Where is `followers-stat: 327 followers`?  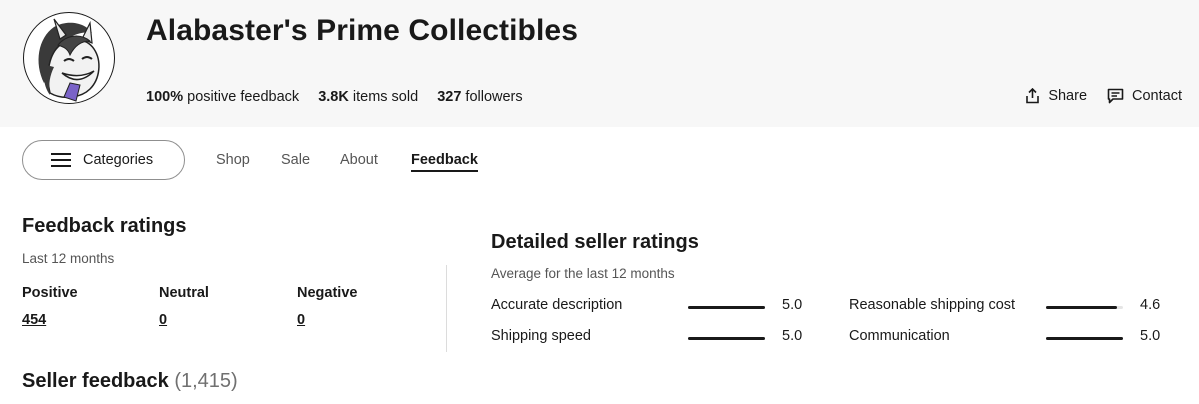 followers-stat: 327 followers is located at coordinates (479, 97).